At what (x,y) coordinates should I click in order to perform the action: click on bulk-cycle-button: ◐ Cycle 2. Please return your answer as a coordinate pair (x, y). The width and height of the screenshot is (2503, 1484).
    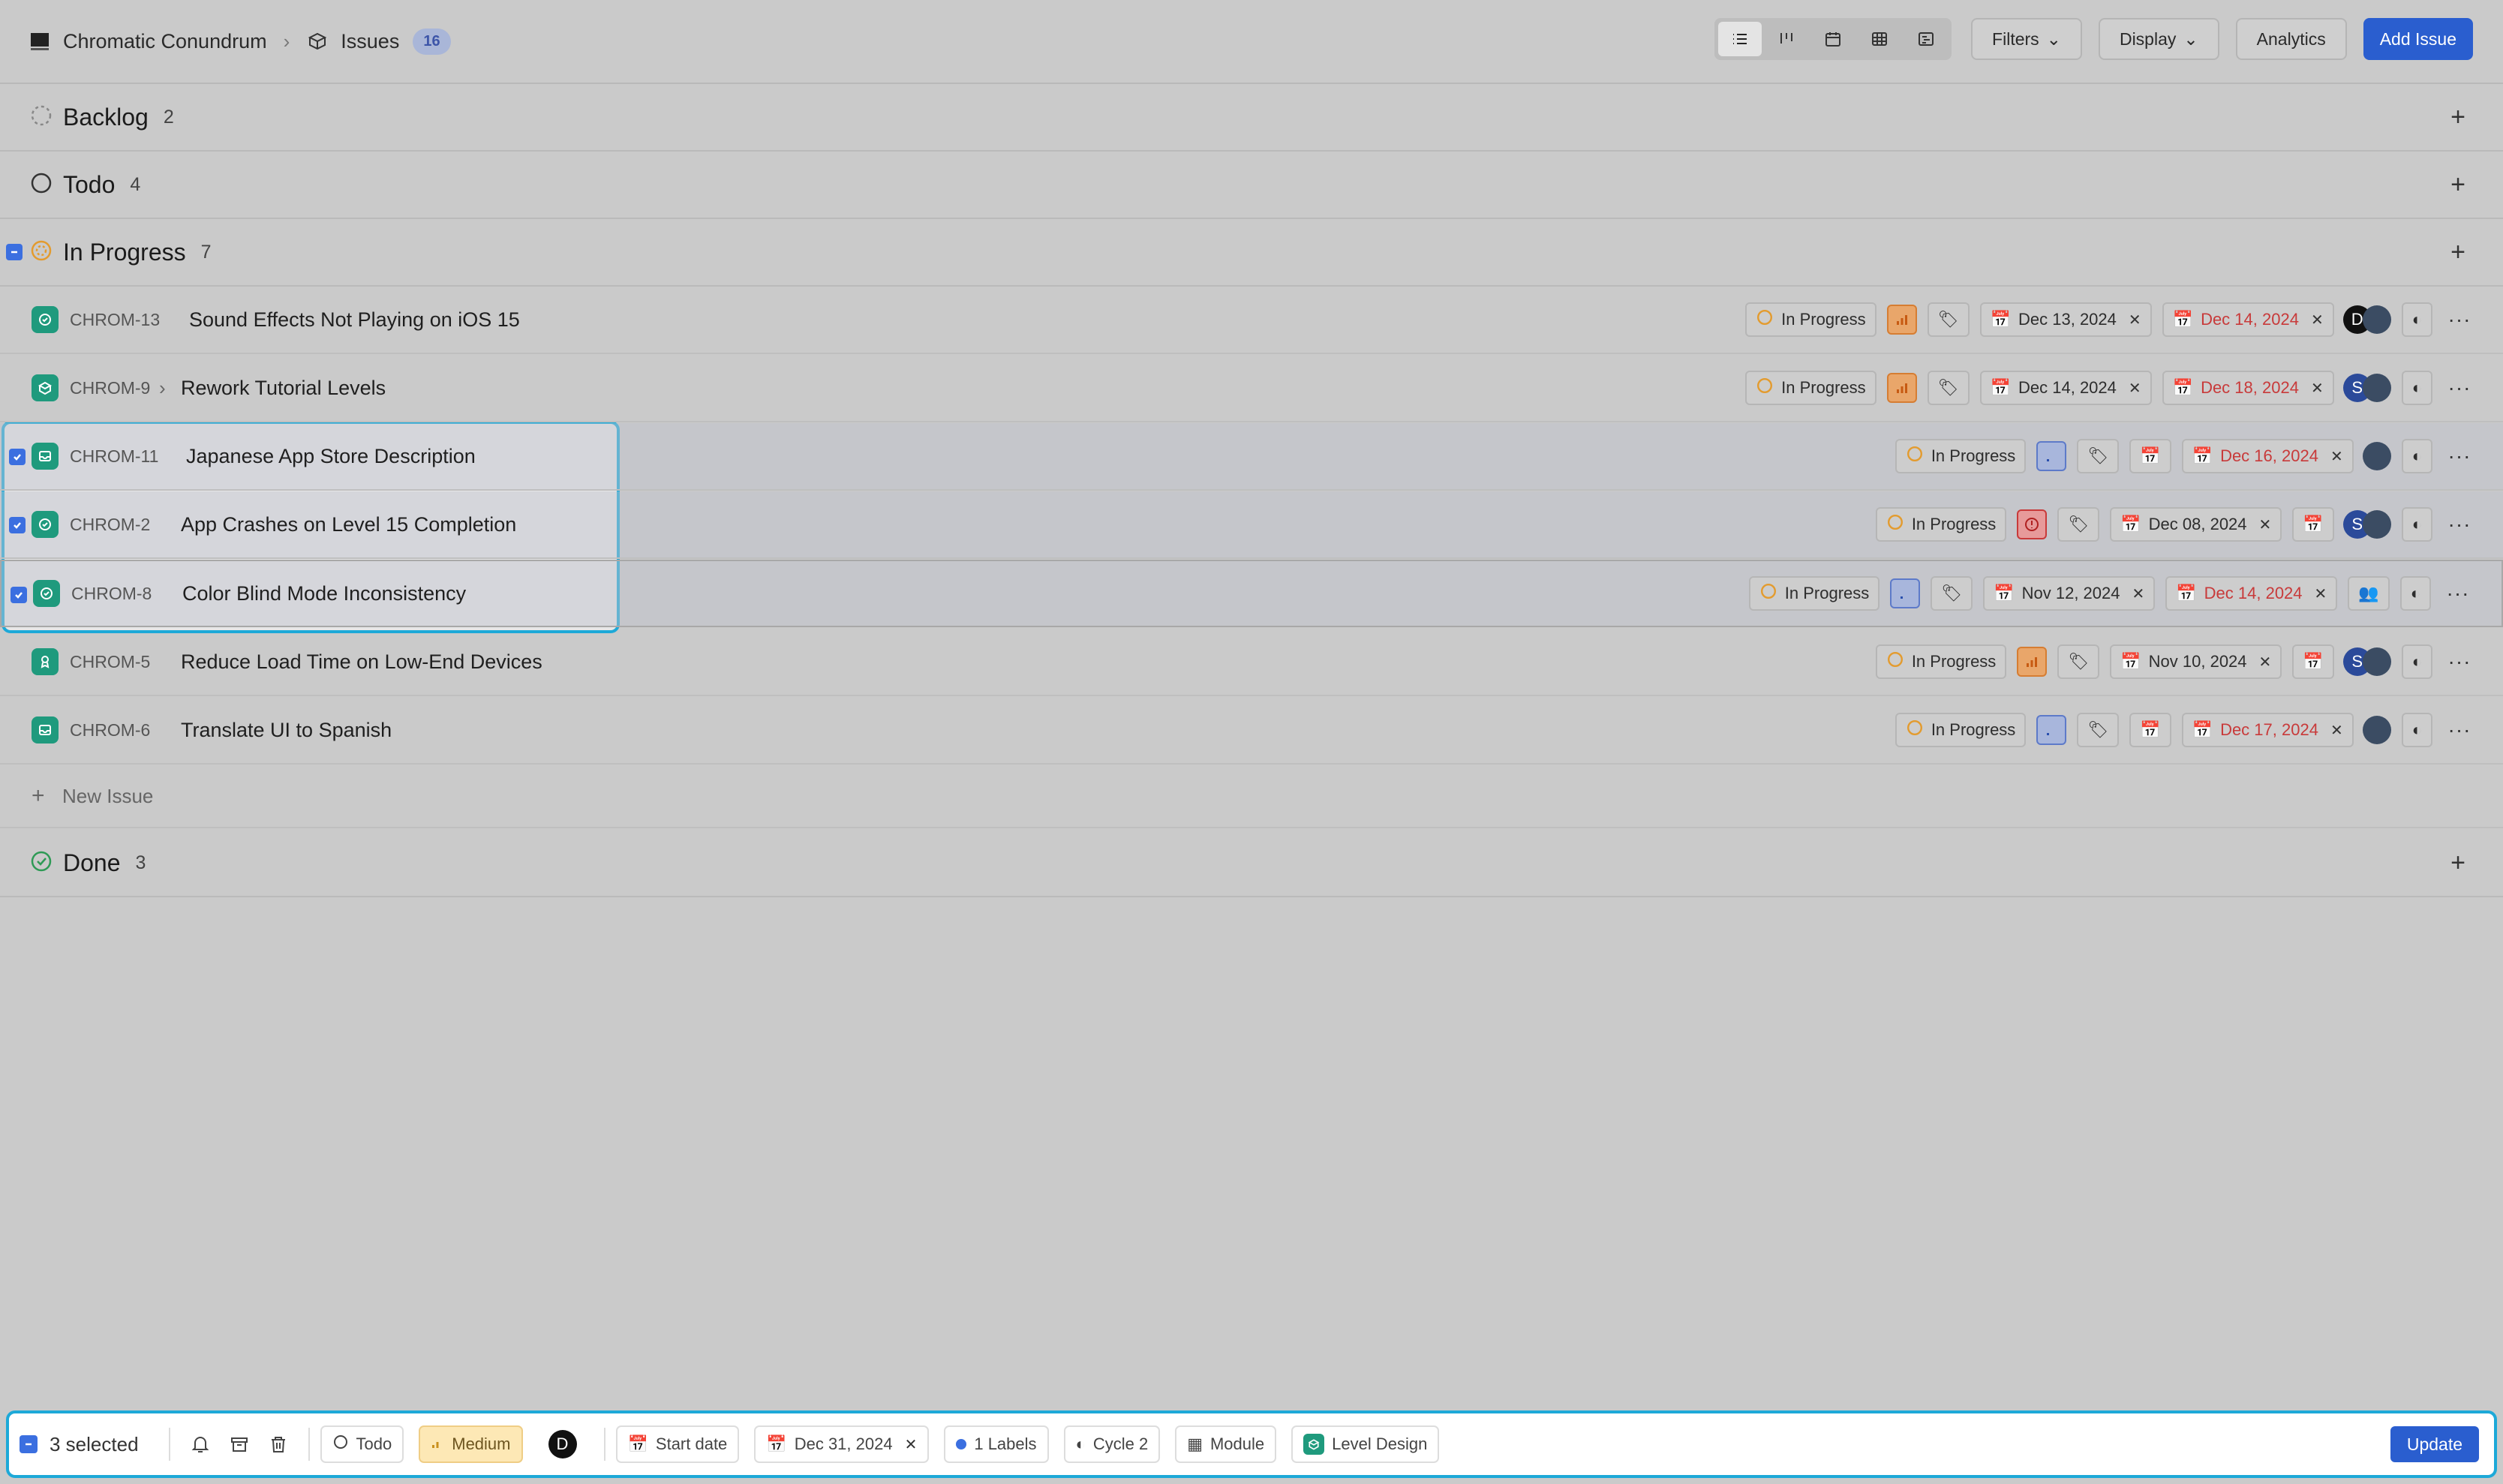
    Looking at the image, I should click on (1112, 1444).